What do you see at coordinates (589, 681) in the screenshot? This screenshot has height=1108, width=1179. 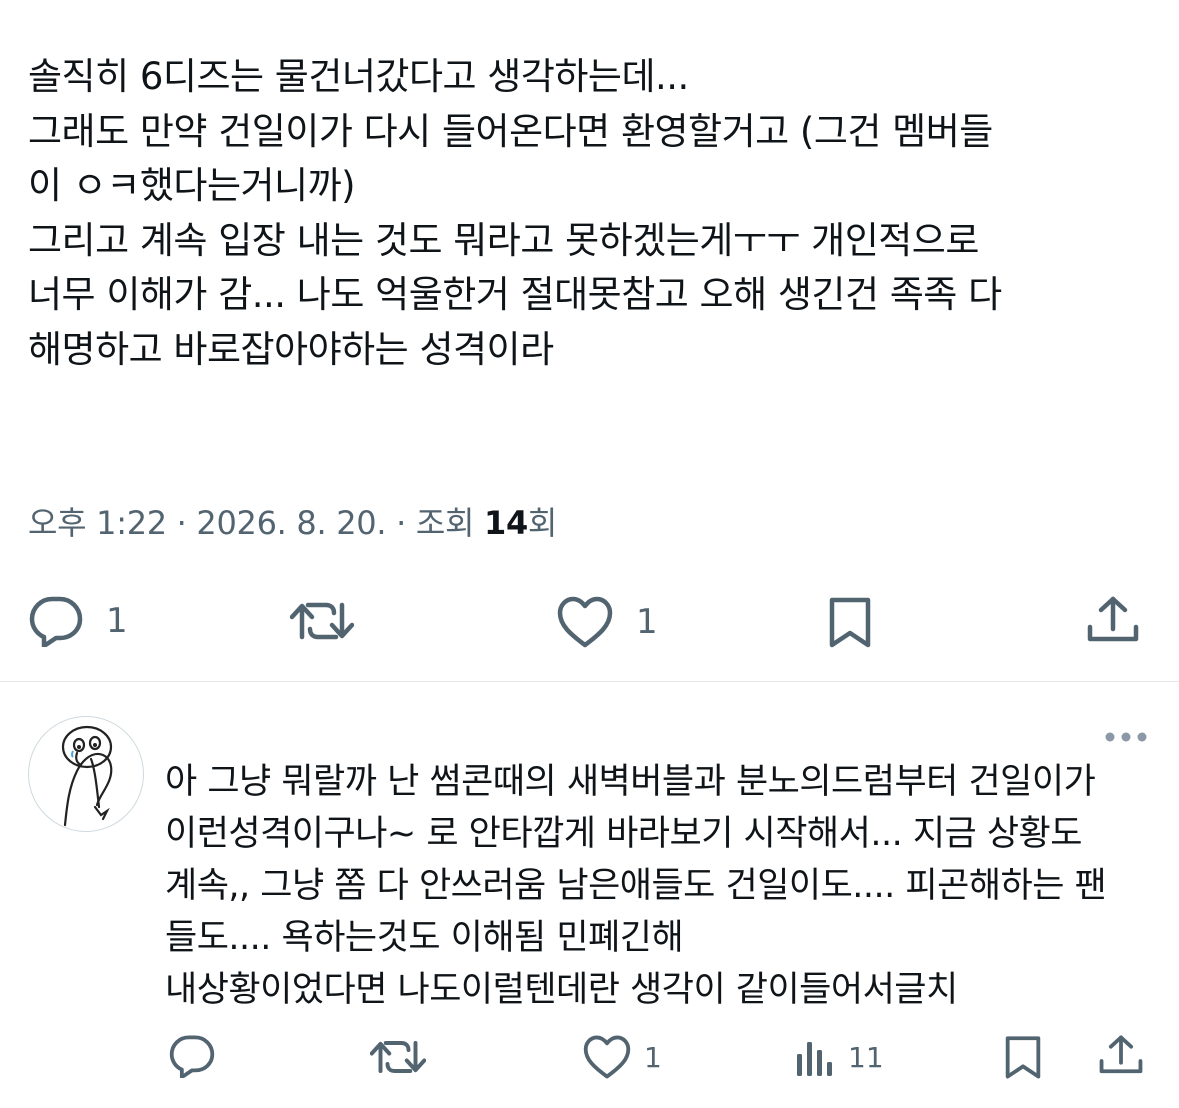 I see `divider` at bounding box center [589, 681].